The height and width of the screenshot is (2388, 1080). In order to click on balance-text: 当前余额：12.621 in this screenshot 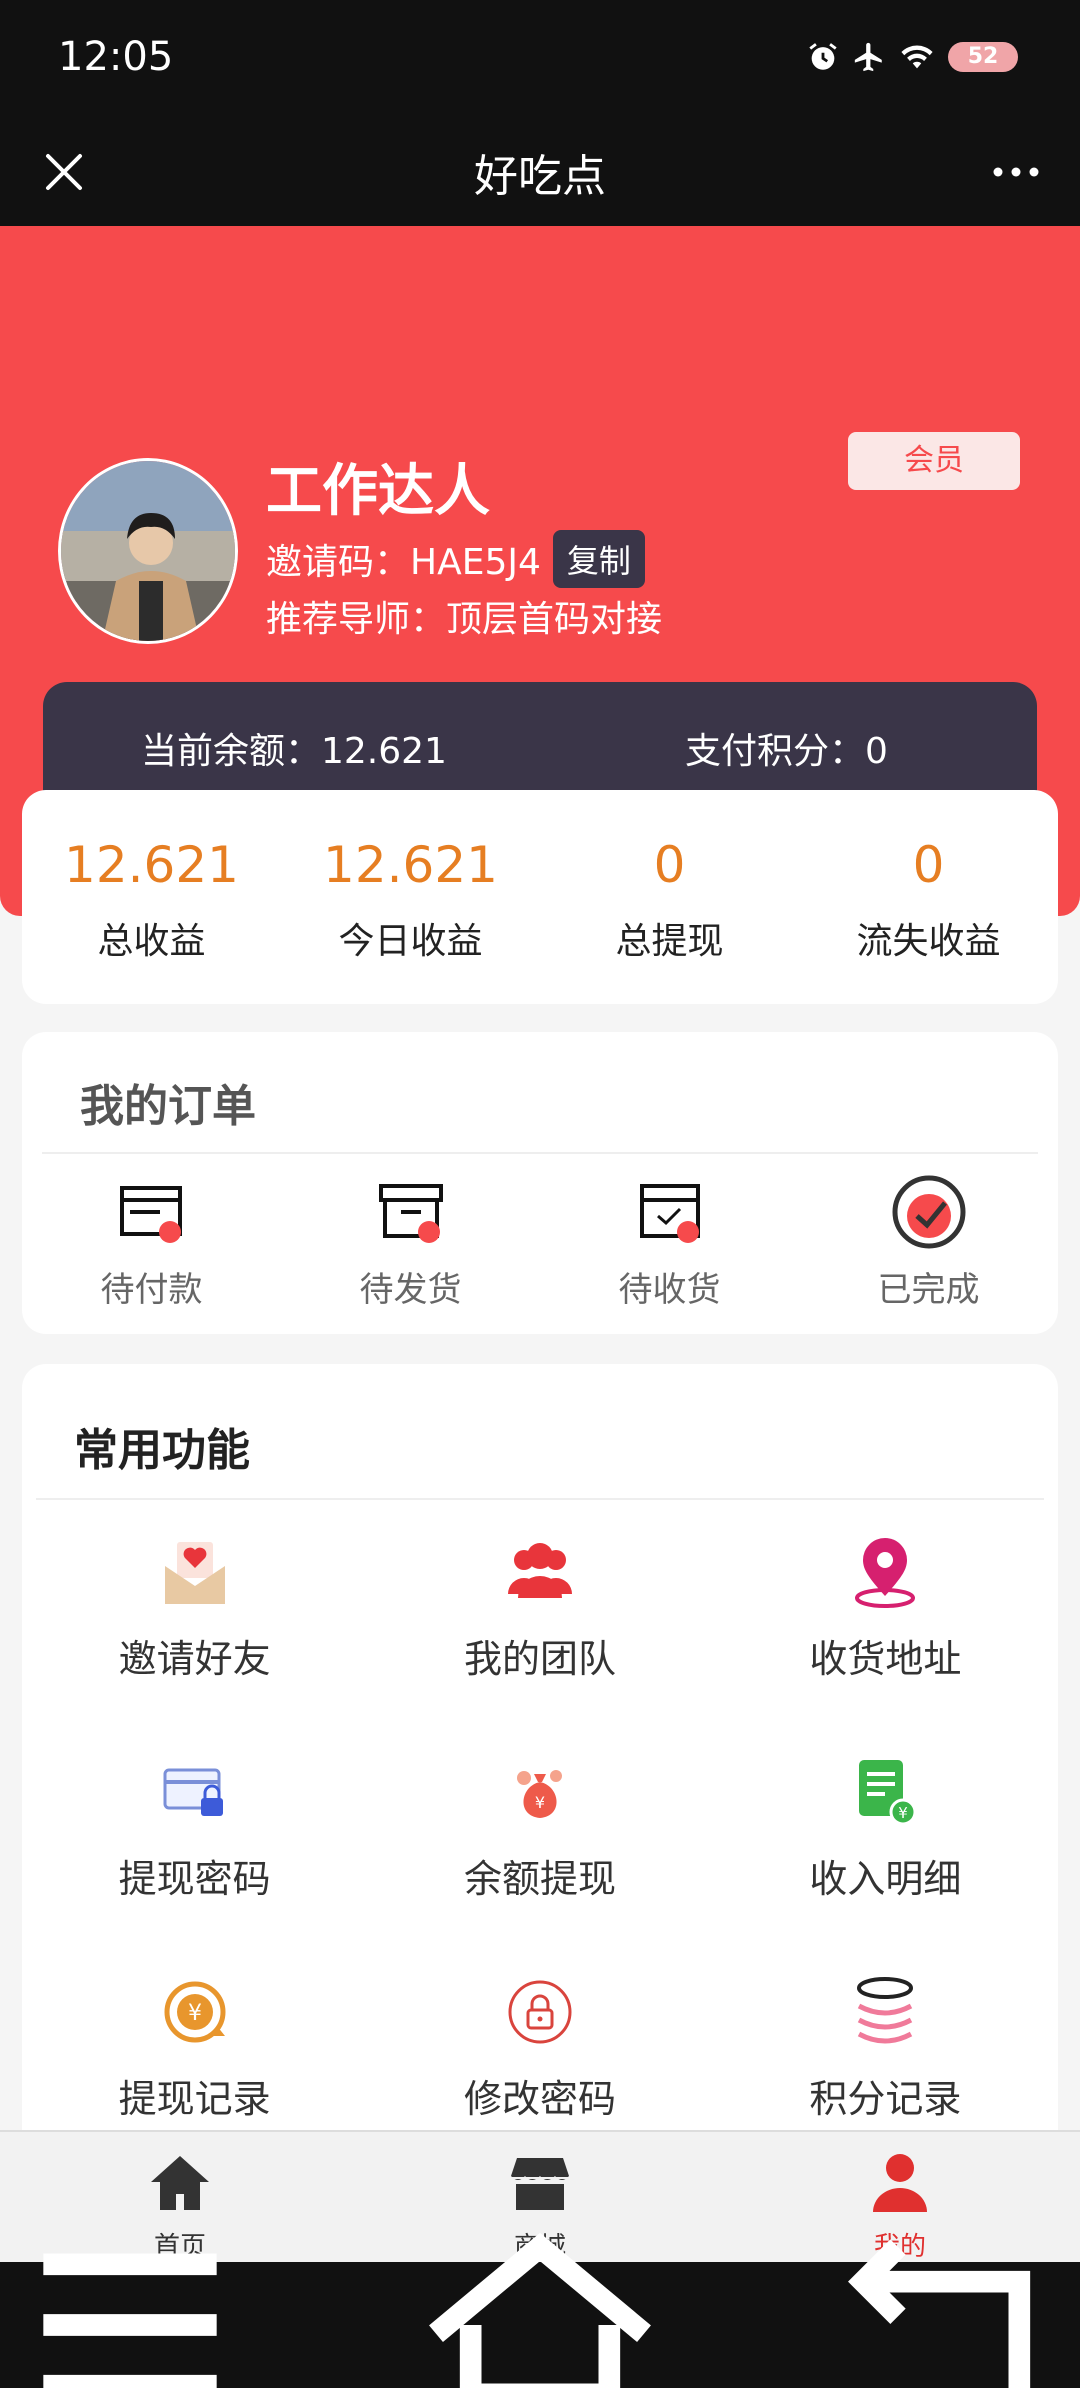, I will do `click(294, 751)`.